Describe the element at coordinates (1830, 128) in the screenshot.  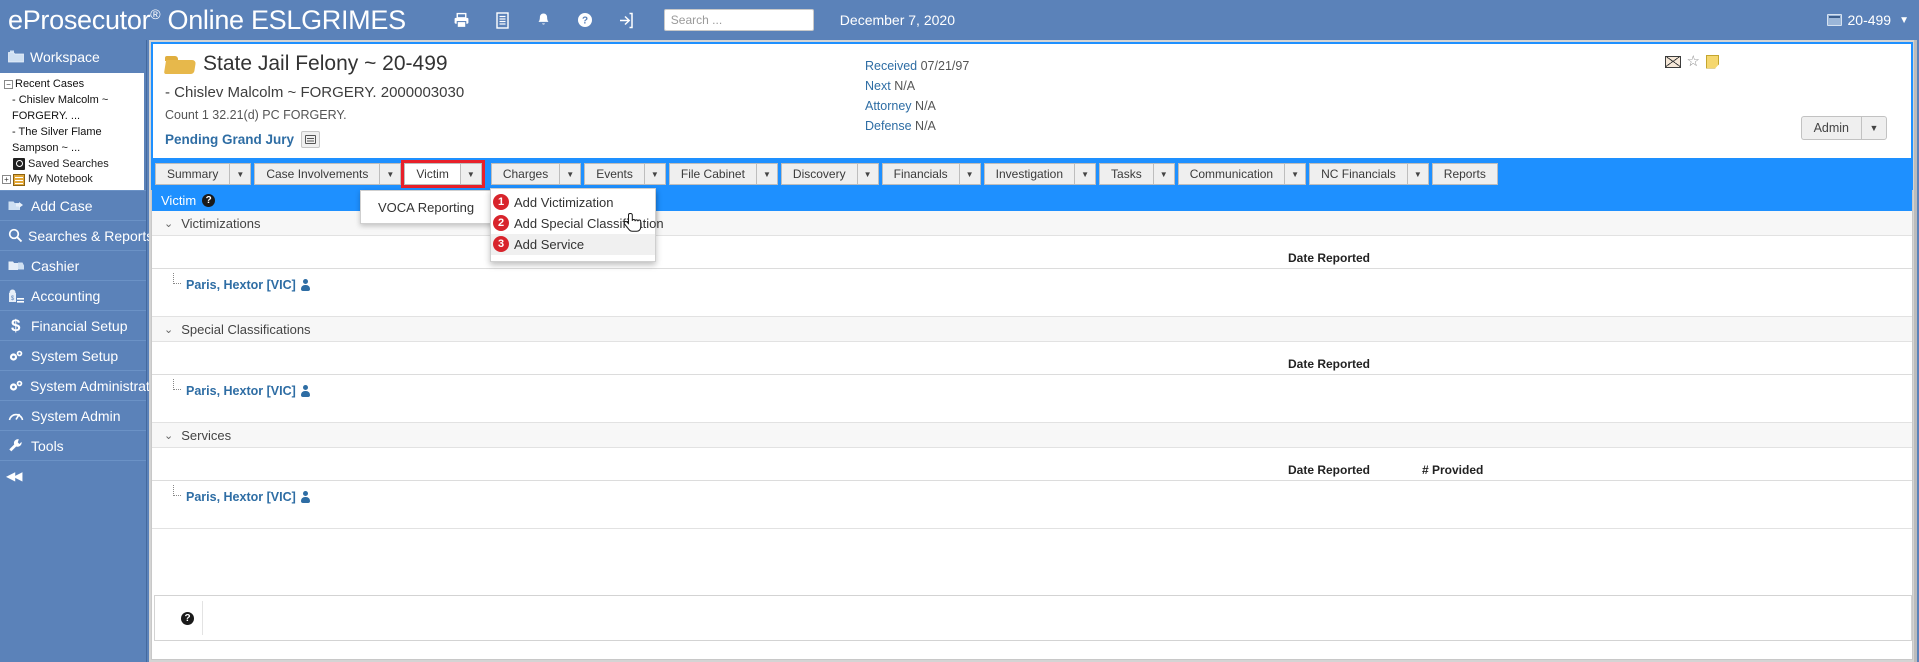
I see `admin-button-label: Admin` at that location.